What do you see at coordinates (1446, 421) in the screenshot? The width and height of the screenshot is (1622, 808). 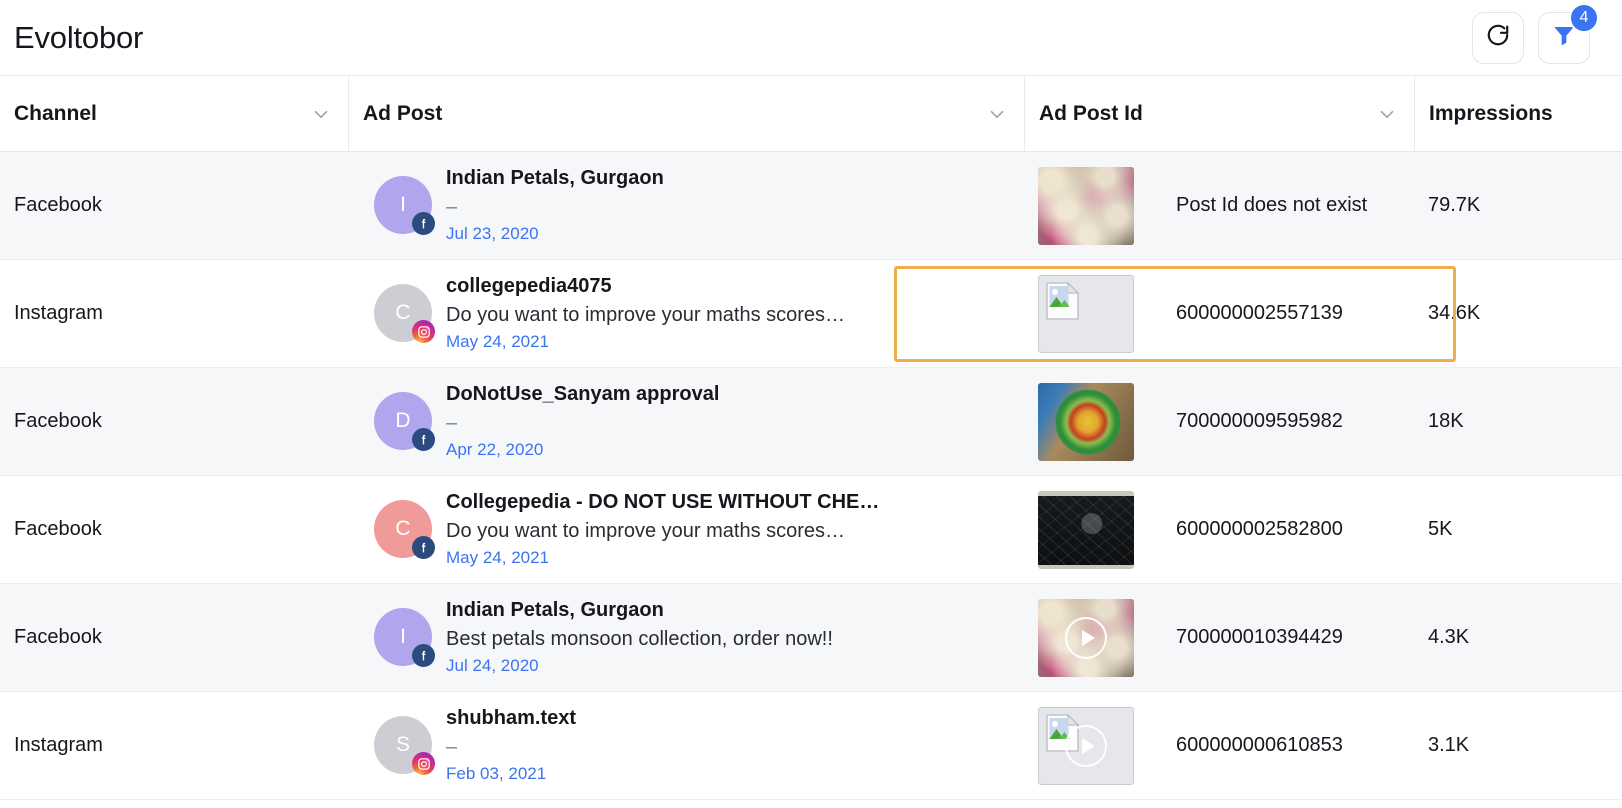 I see `impressions-value: 18K` at bounding box center [1446, 421].